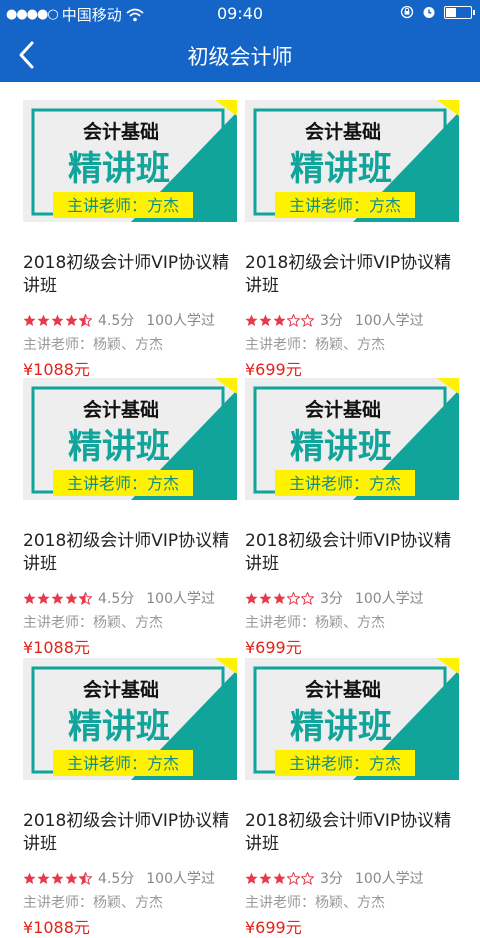 This screenshot has height=938, width=480. I want to click on nav-bar: 初级会计师, so click(240, 54).